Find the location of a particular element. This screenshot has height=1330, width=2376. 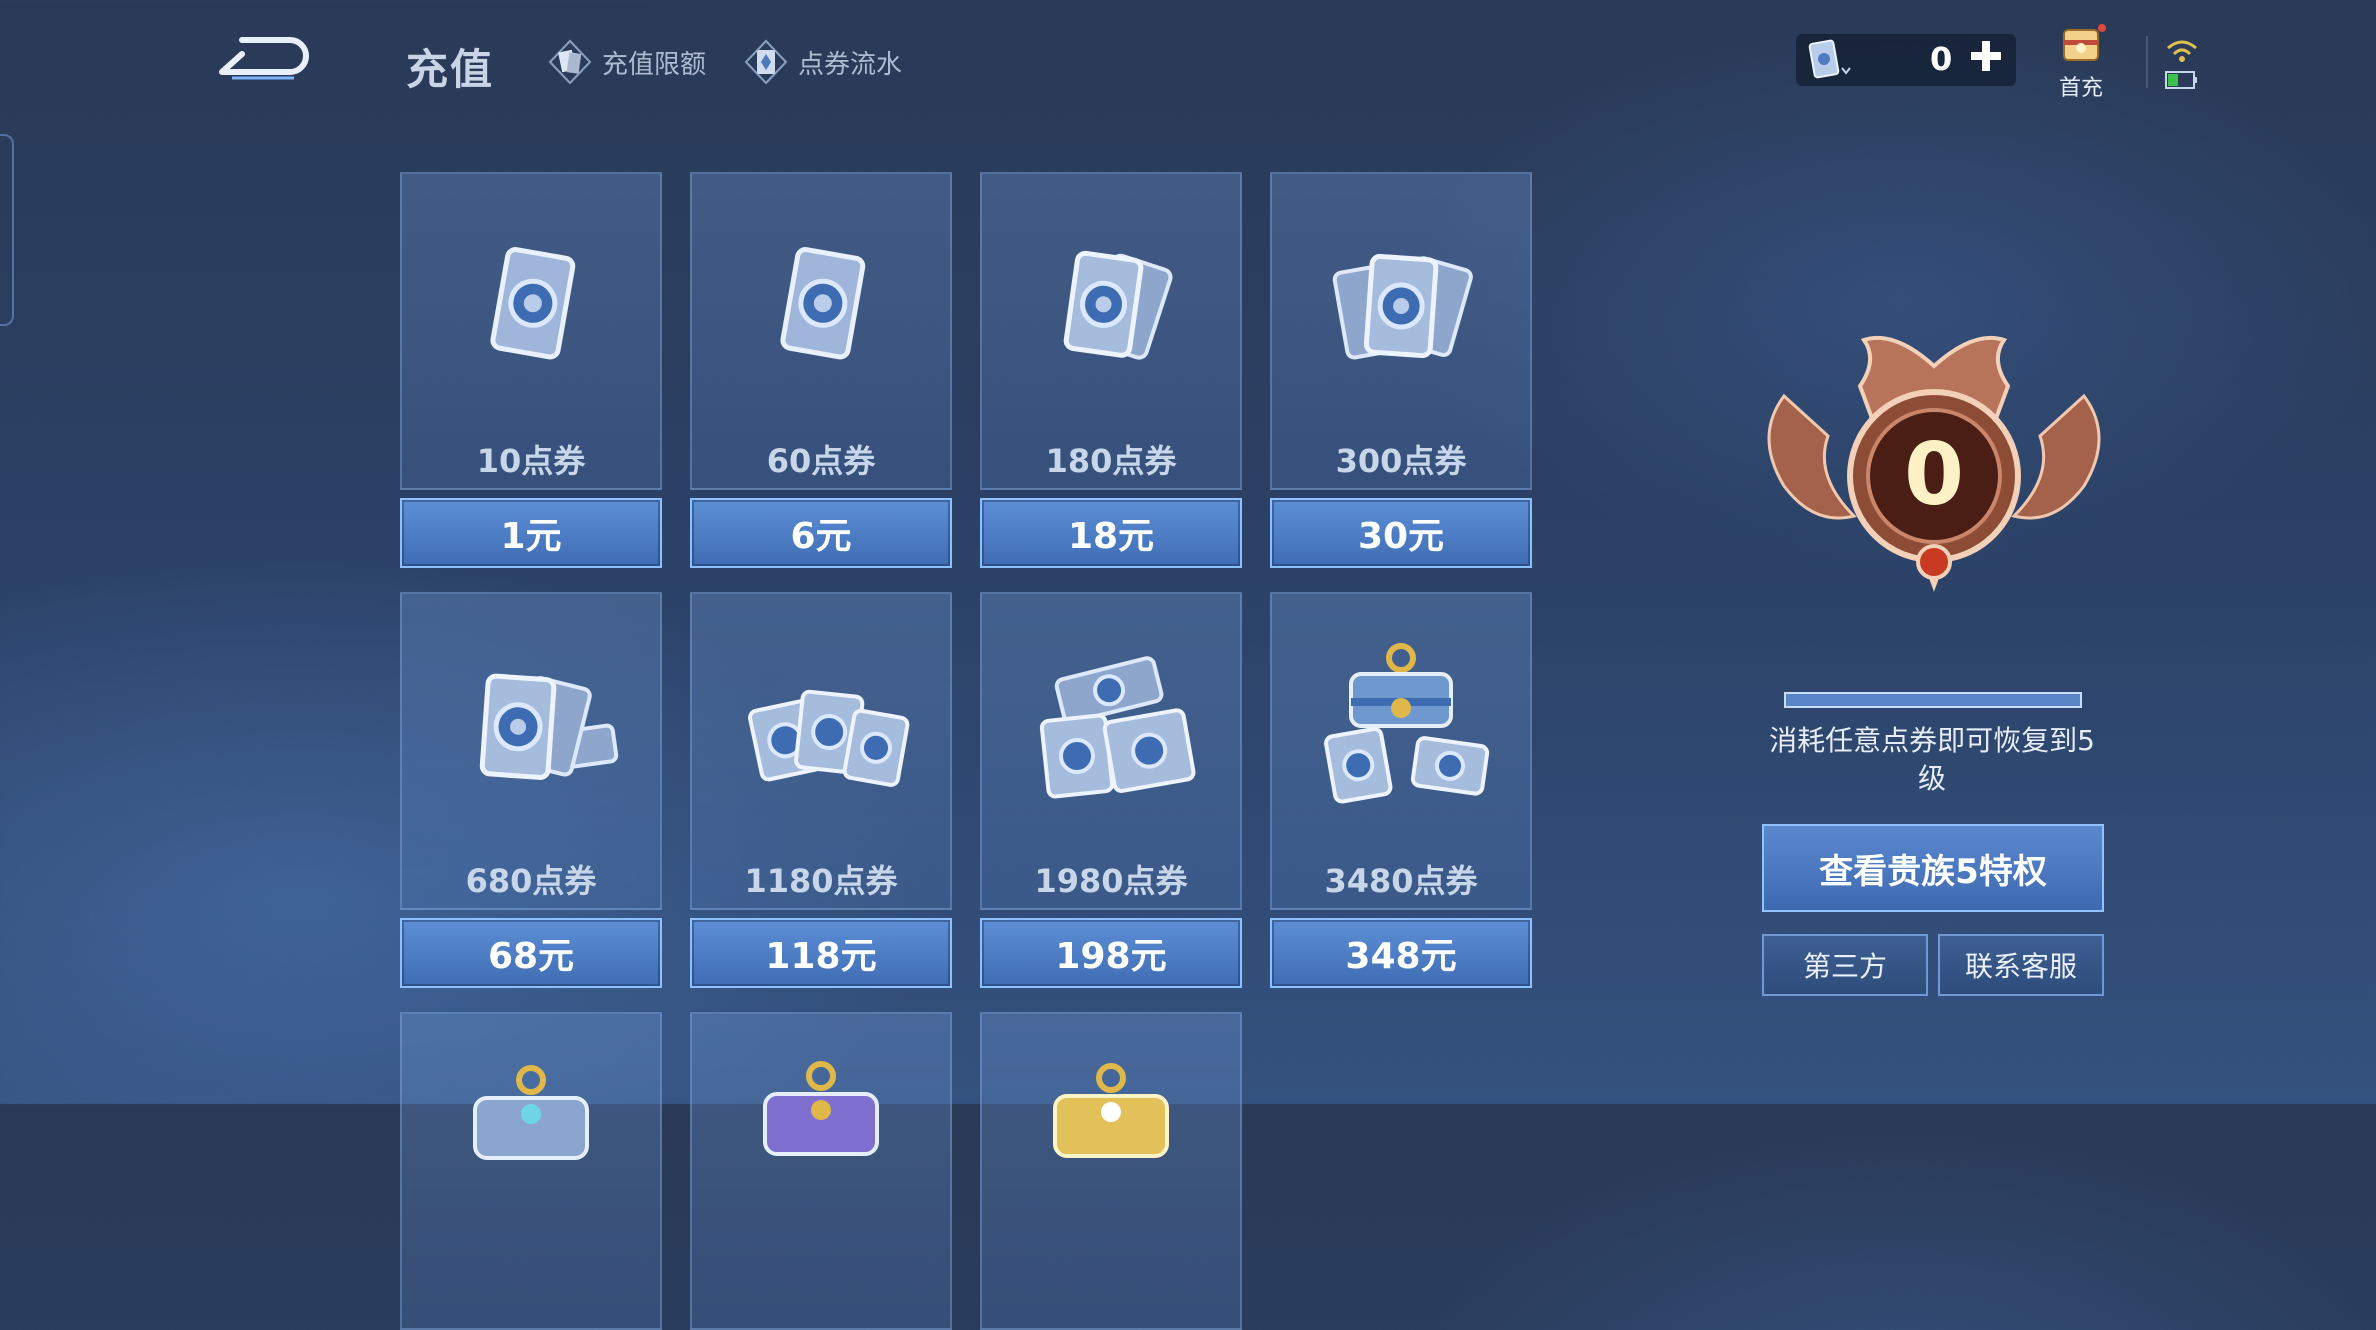

recharge-limit-link: 充值限额 is located at coordinates (626, 62).